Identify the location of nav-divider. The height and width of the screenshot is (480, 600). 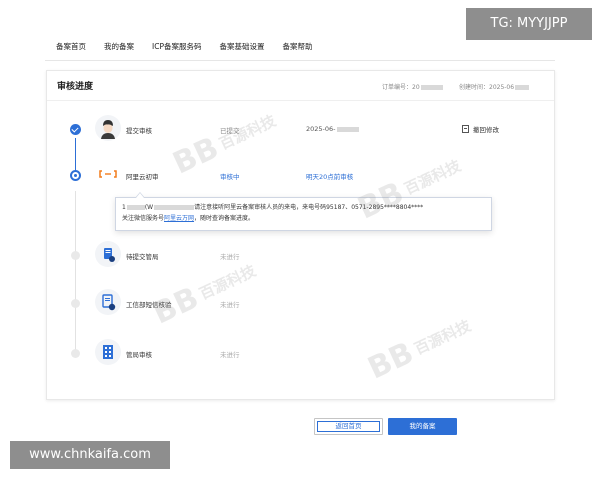
(300, 60).